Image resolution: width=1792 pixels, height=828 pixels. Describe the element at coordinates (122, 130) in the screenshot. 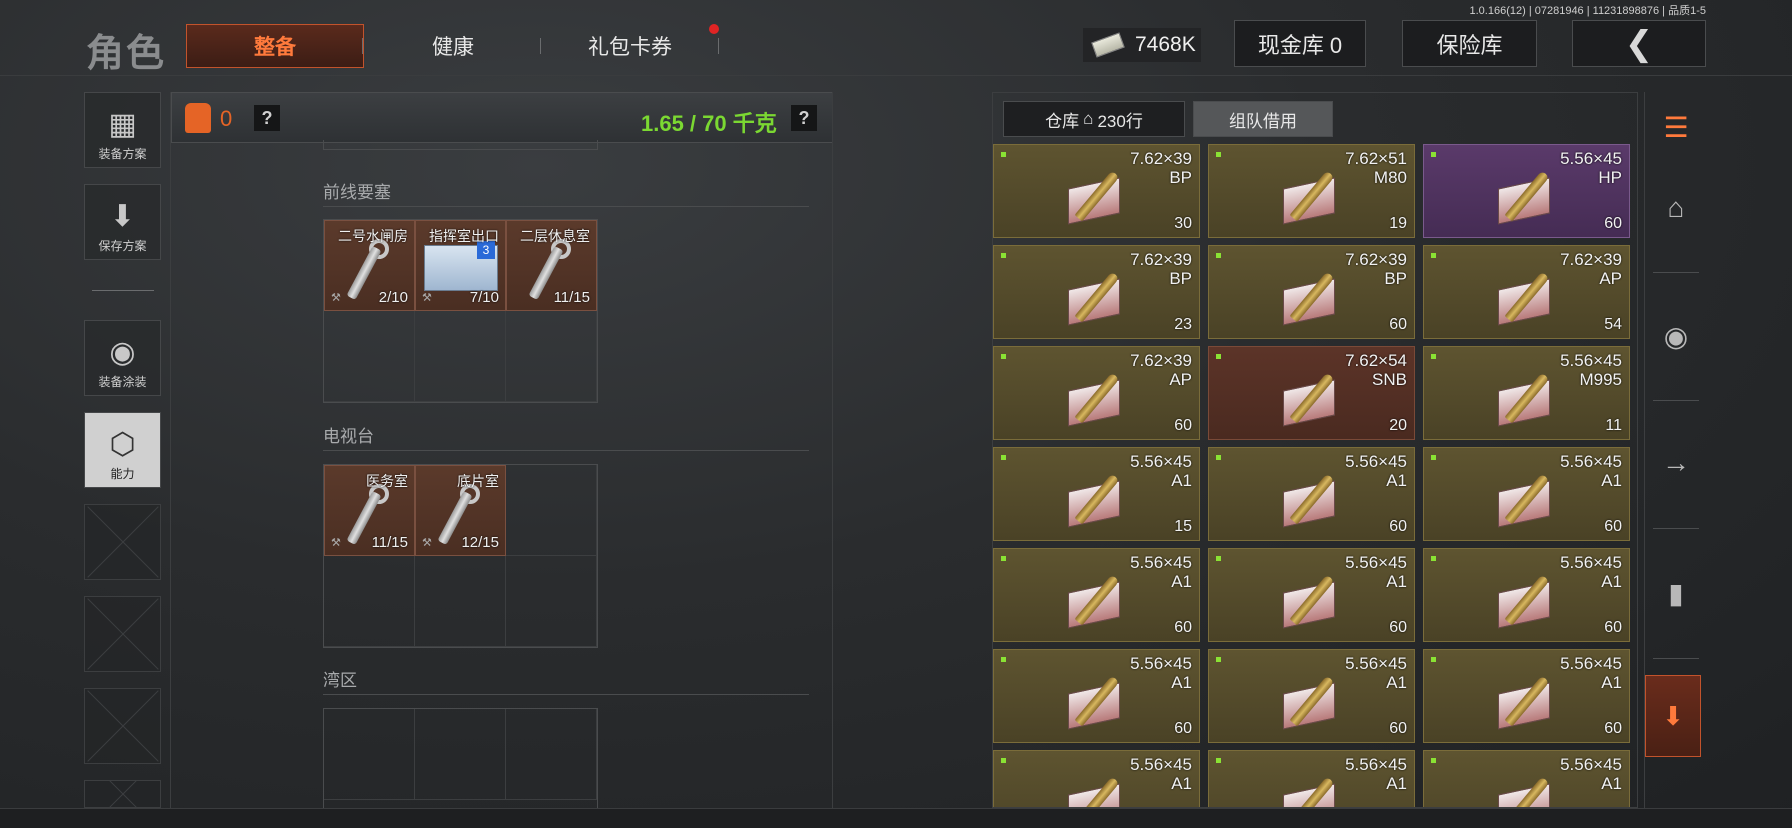

I see `loadout-plan-button: ▦ 装备方案` at that location.